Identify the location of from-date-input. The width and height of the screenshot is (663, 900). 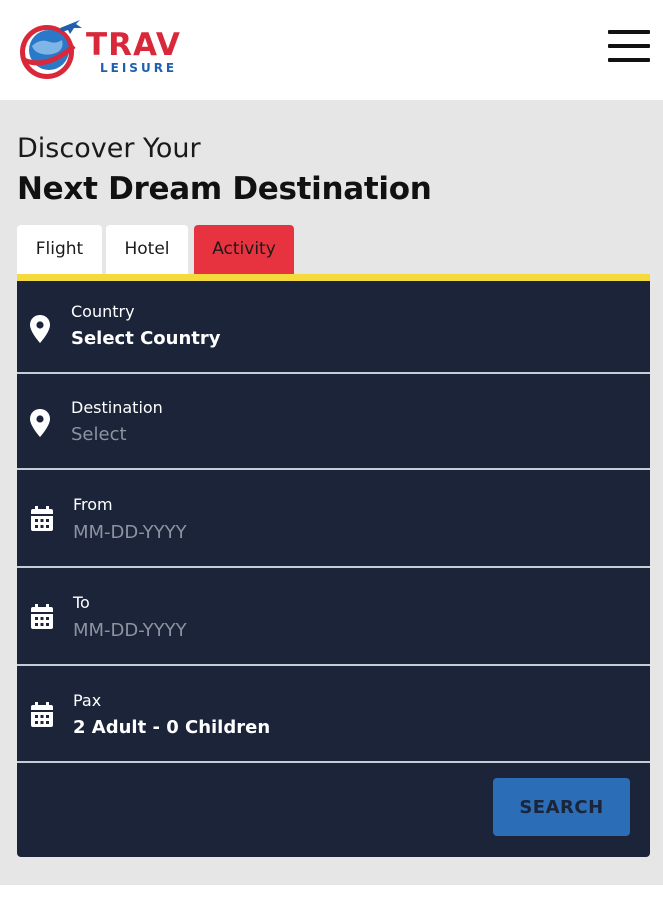
(343, 533).